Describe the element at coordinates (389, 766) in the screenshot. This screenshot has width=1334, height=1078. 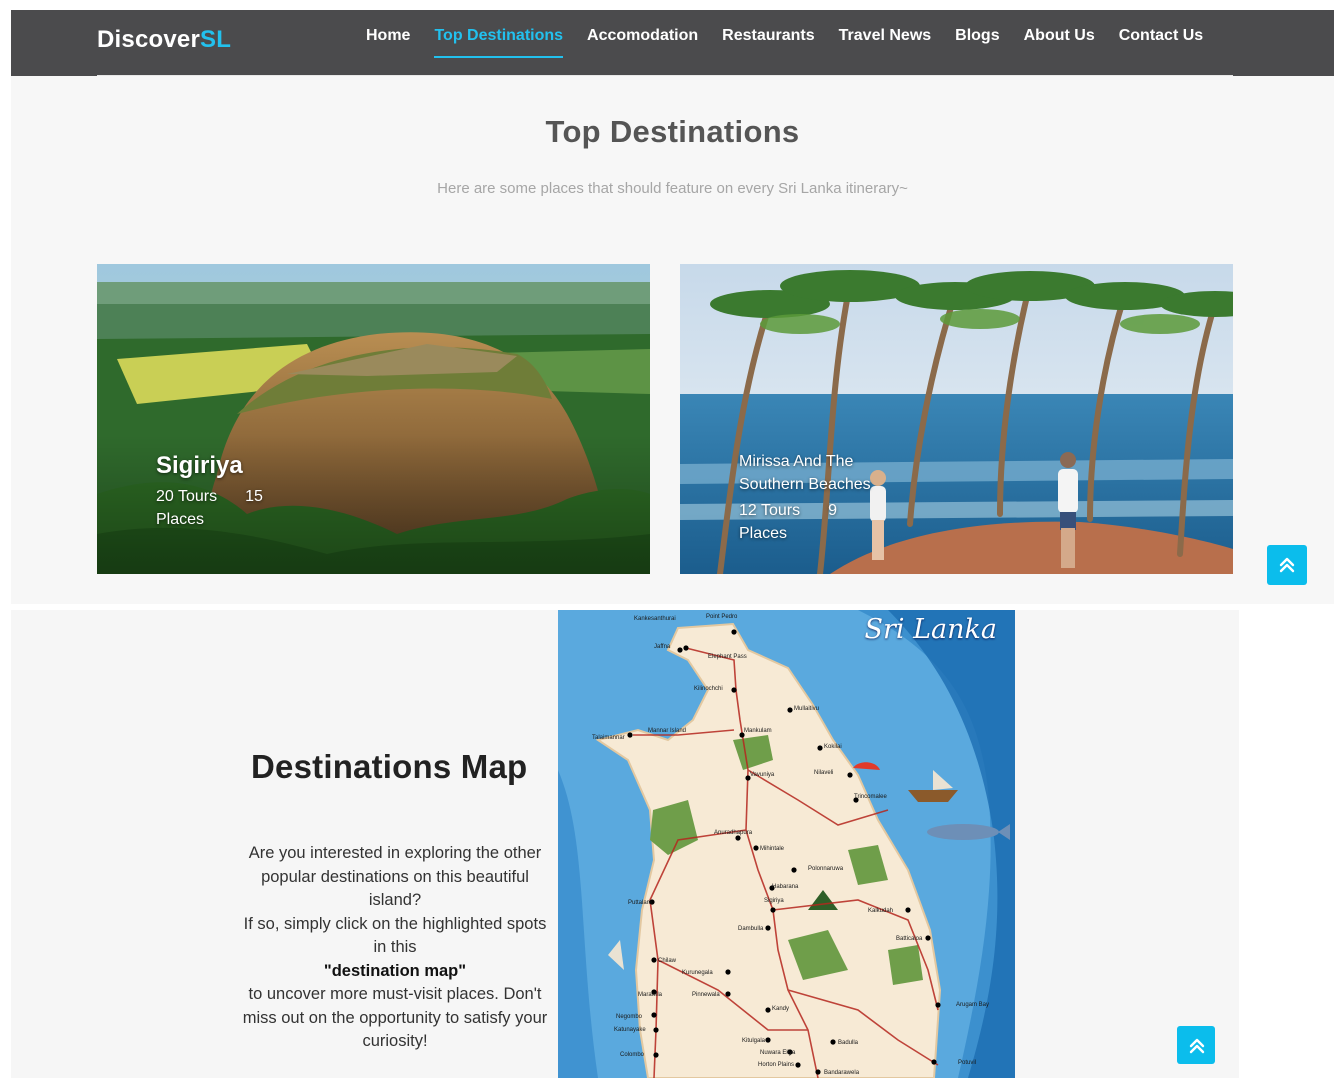
I see `map-section-title: Destinations Map` at that location.